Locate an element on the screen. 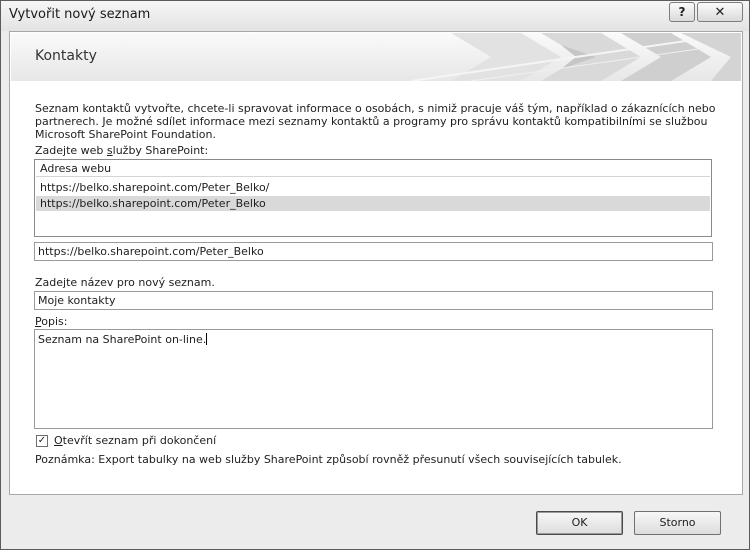 The image size is (750, 550). web-url-input is located at coordinates (373, 251).